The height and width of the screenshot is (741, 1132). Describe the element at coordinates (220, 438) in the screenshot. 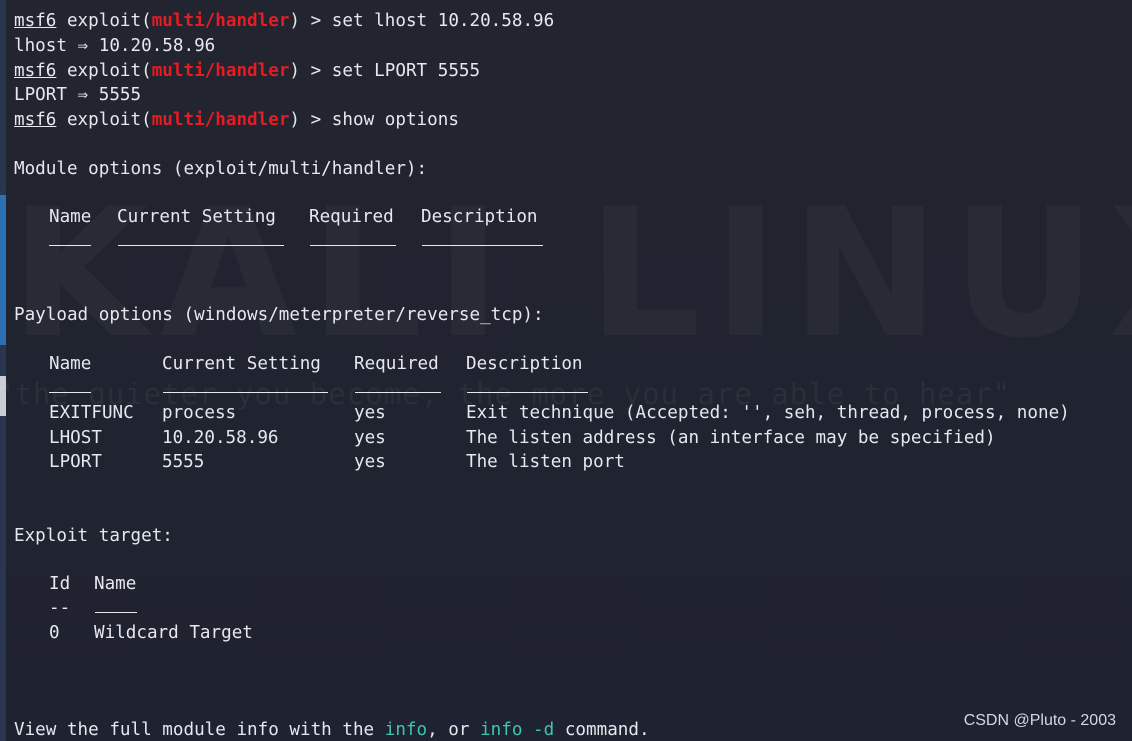

I see `payload-row-setting: 10.20.58.96` at that location.